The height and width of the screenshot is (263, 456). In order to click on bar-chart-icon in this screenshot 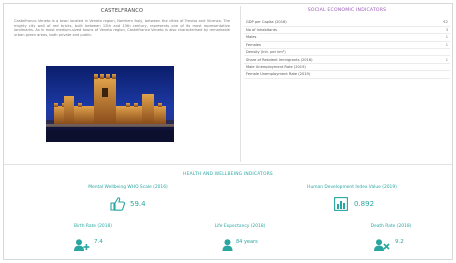, I will do `click(341, 205)`.